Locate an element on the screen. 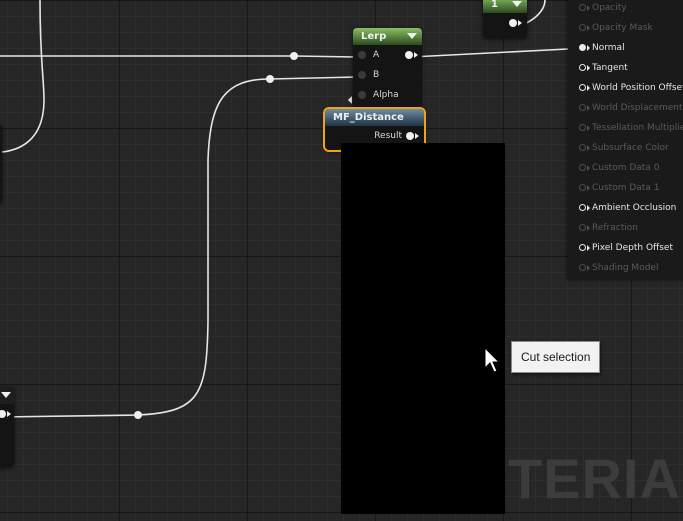 The image size is (683, 521). wire-alpha-stub is located at coordinates (350, 100).